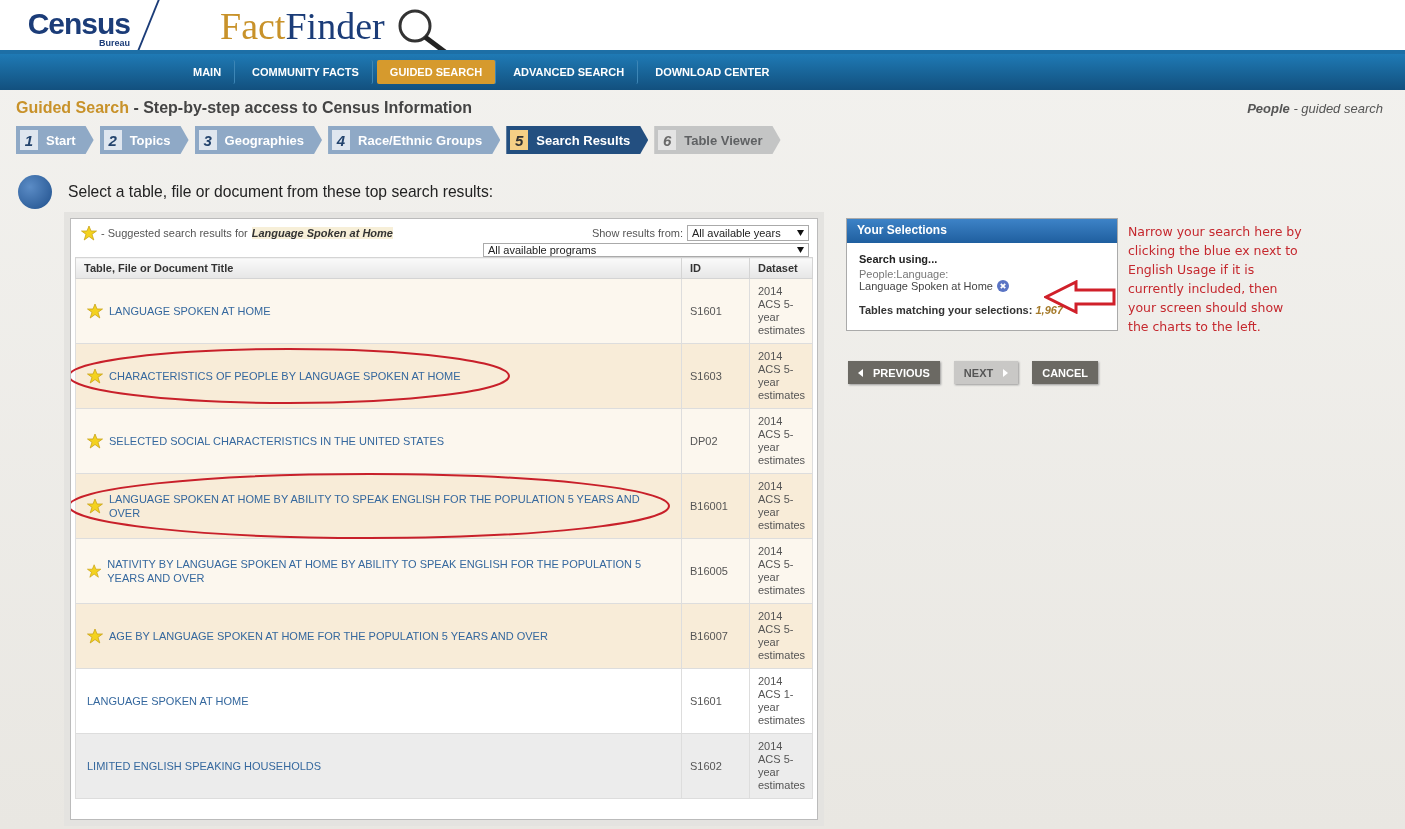 The image size is (1405, 829). I want to click on instruction-text: Select a table, file or document from these top search results:, so click(281, 192).